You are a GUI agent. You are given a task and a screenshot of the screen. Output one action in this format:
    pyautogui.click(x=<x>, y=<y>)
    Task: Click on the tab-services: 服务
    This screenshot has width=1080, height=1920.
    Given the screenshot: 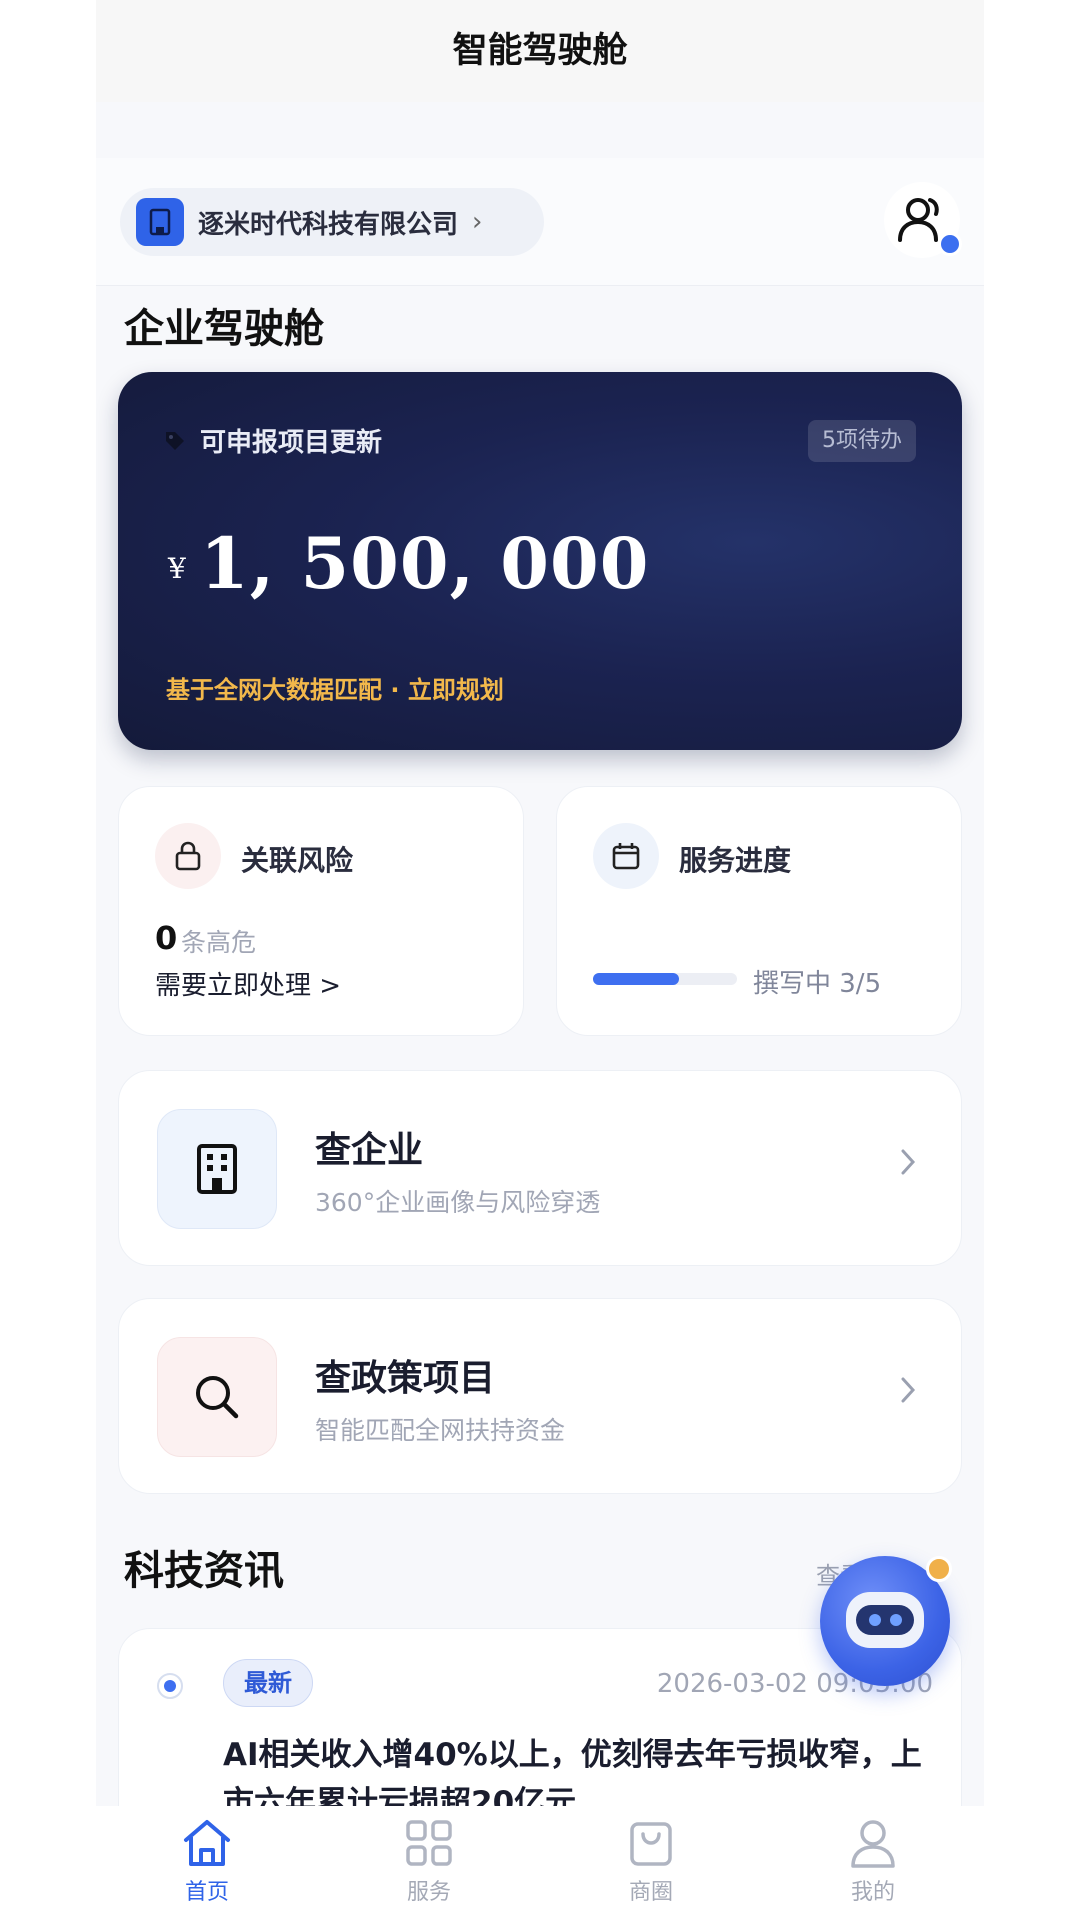 What is the action you would take?
    pyautogui.click(x=429, y=1863)
    